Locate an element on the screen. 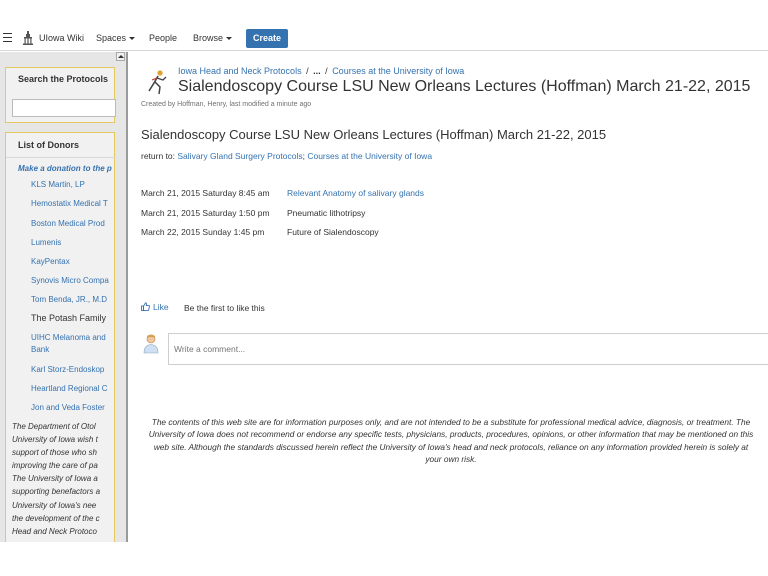 This screenshot has width=768, height=576. donor-link: Synovis Micro Compa is located at coordinates (70, 280).